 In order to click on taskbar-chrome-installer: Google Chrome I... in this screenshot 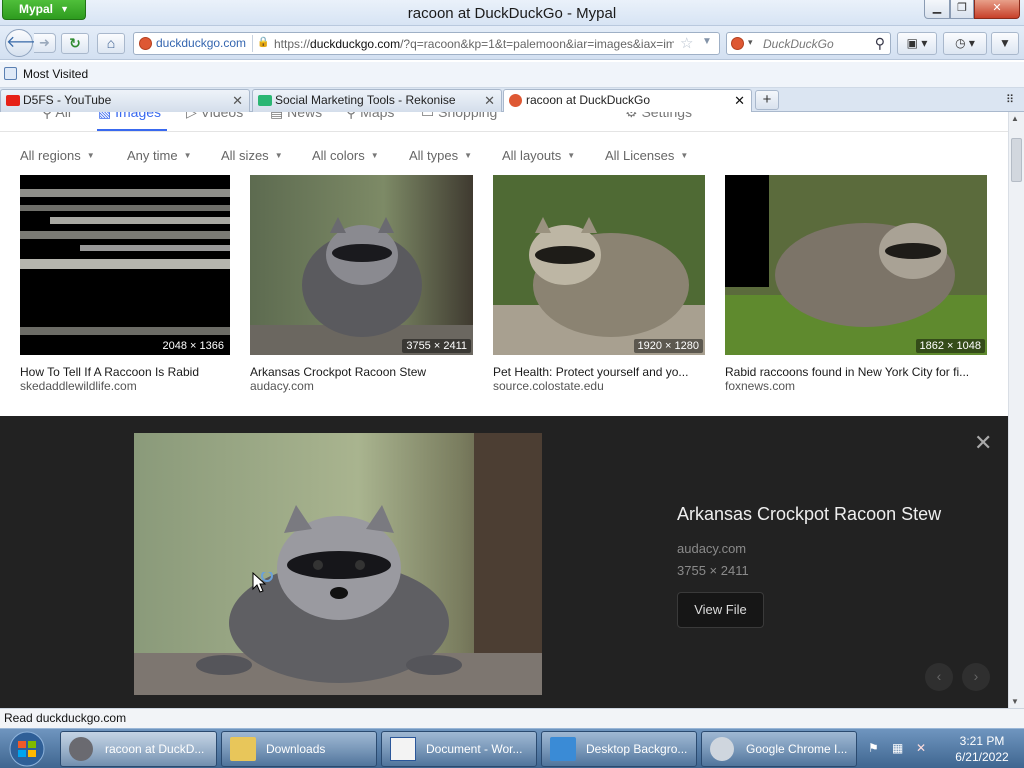, I will do `click(779, 749)`.